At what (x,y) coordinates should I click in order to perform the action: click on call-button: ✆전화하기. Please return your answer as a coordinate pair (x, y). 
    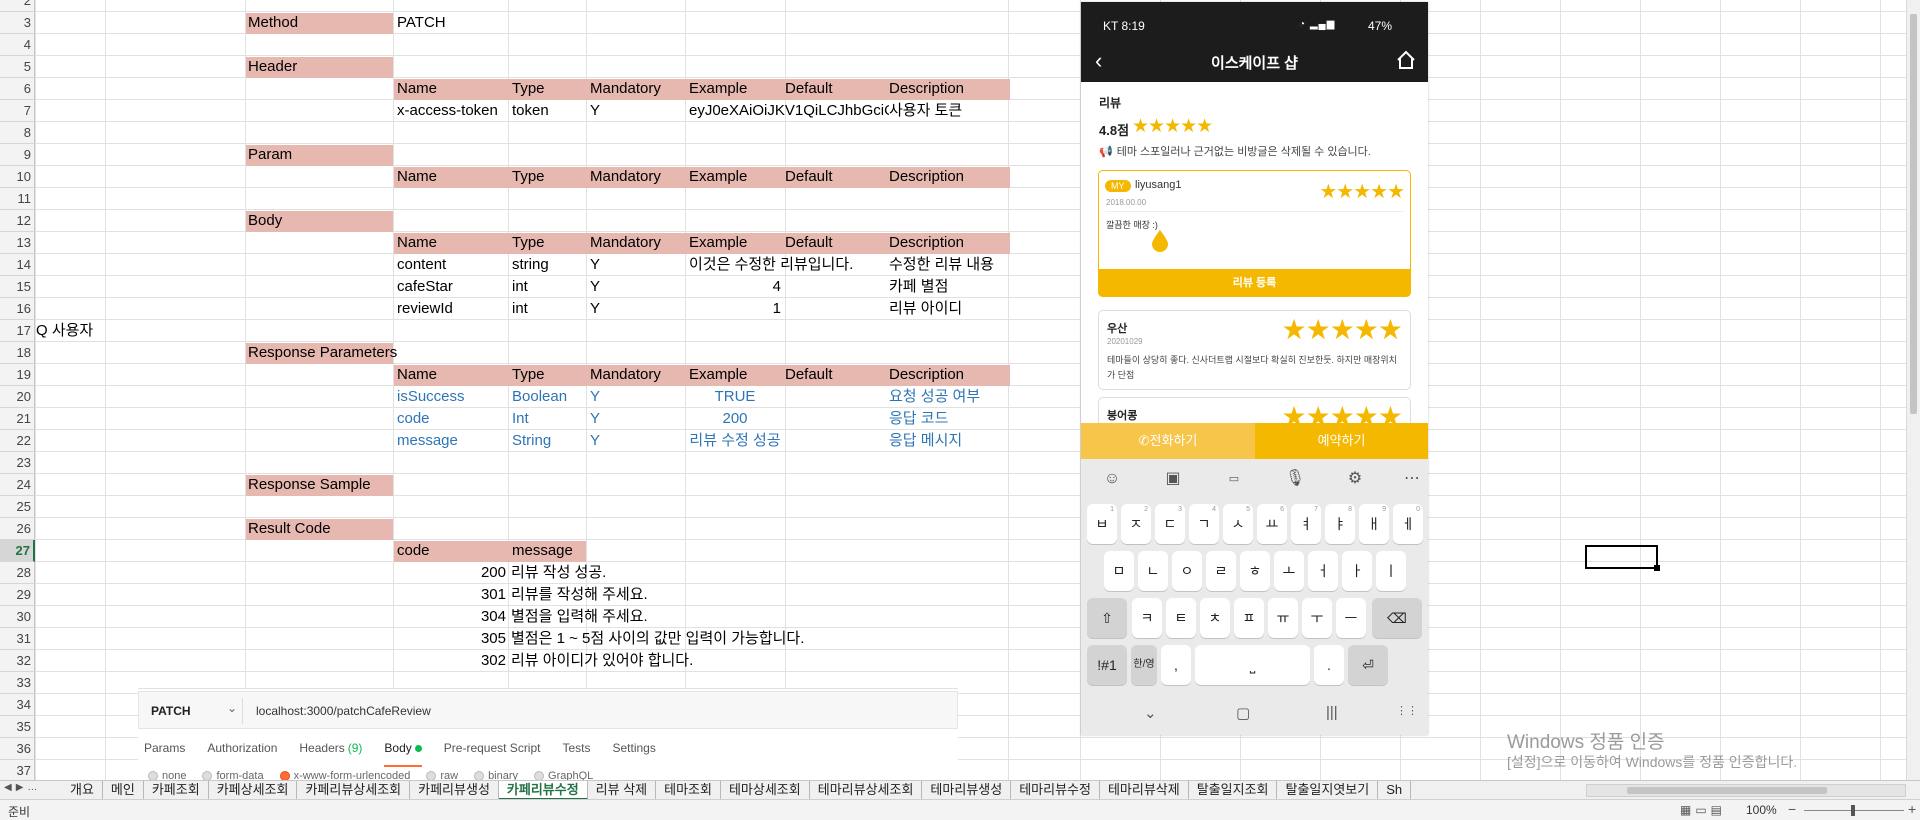
    Looking at the image, I should click on (1168, 441).